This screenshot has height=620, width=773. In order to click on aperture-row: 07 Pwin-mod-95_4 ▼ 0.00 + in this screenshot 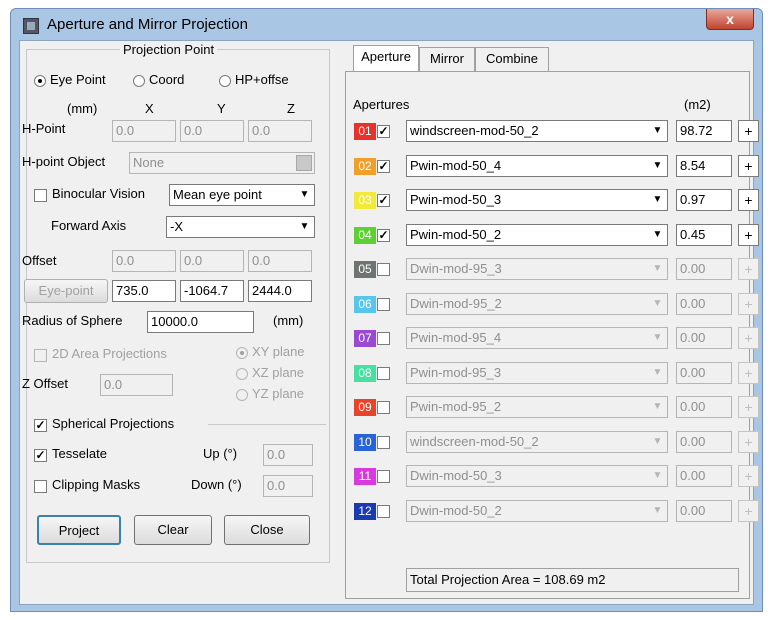, I will do `click(389, 338)`.